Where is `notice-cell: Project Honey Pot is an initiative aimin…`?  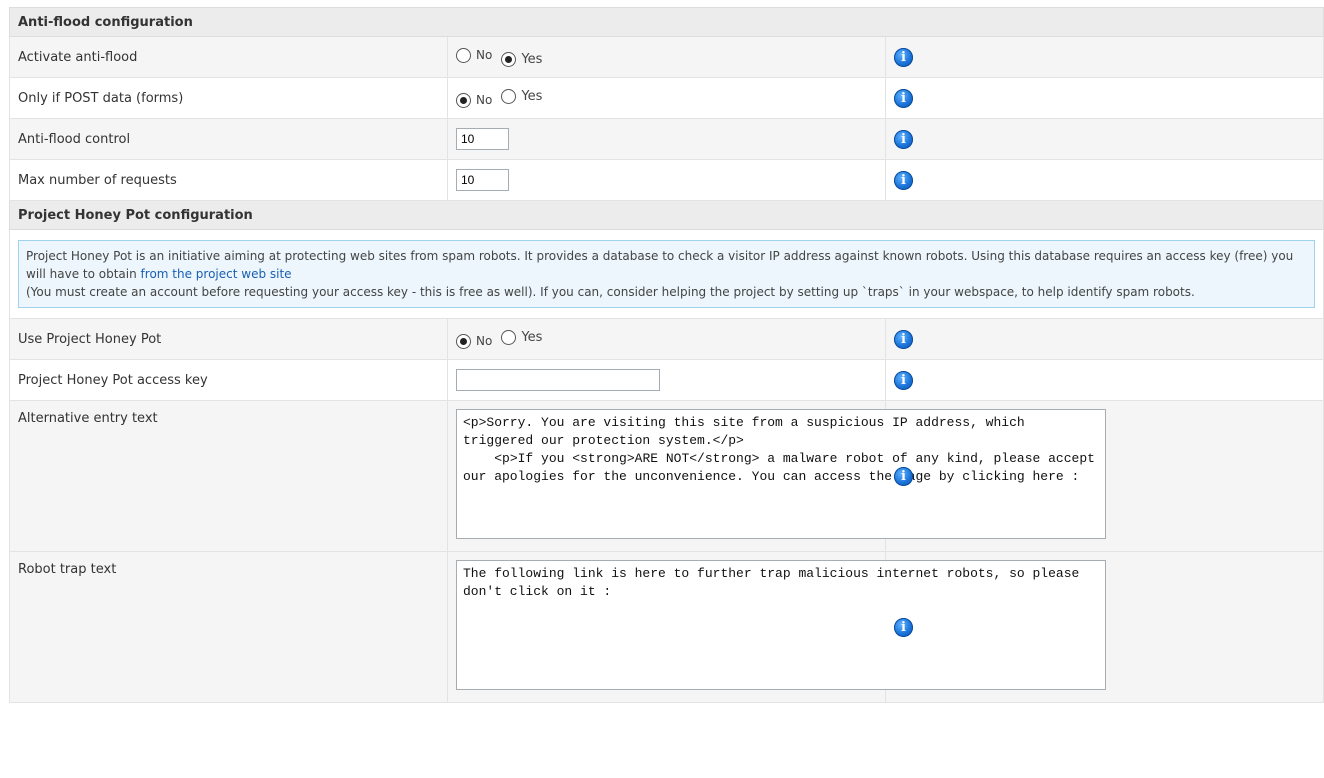
notice-cell: Project Honey Pot is an initiative aimin… is located at coordinates (666, 274).